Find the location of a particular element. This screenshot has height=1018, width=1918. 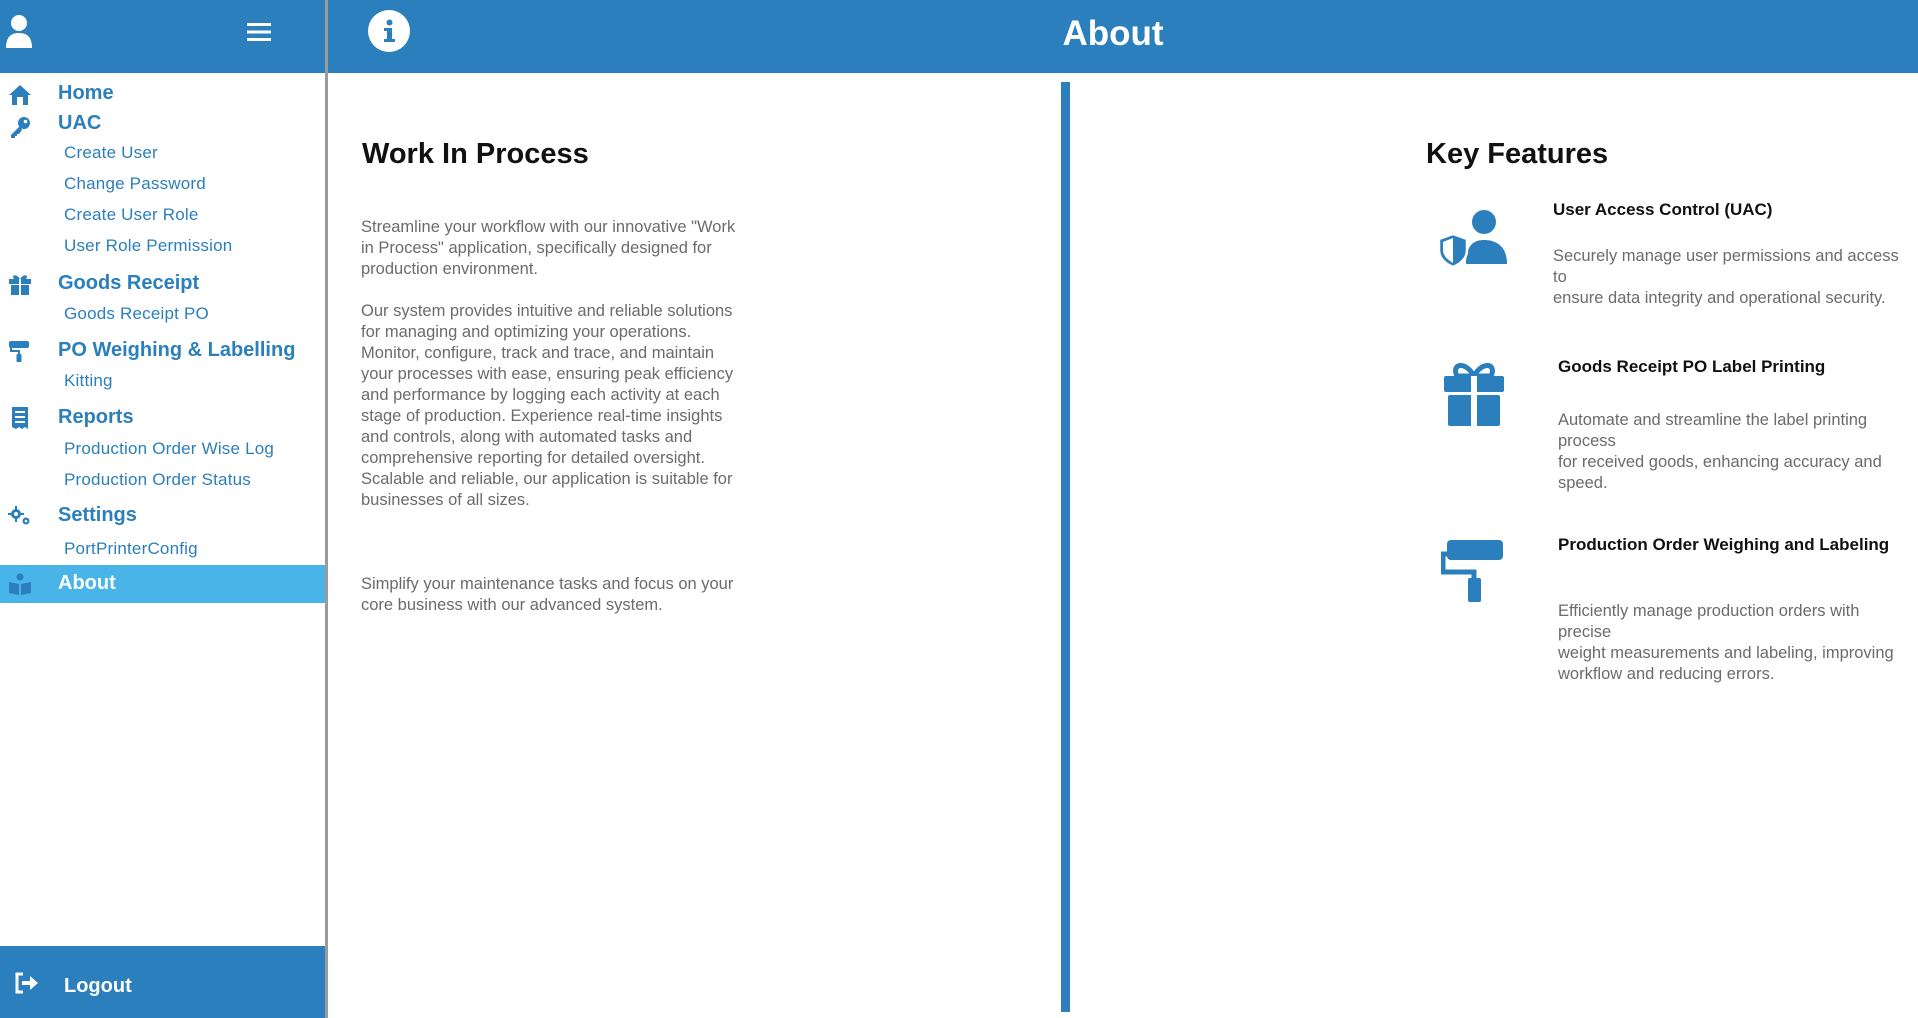

page-title: About is located at coordinates (1113, 33).